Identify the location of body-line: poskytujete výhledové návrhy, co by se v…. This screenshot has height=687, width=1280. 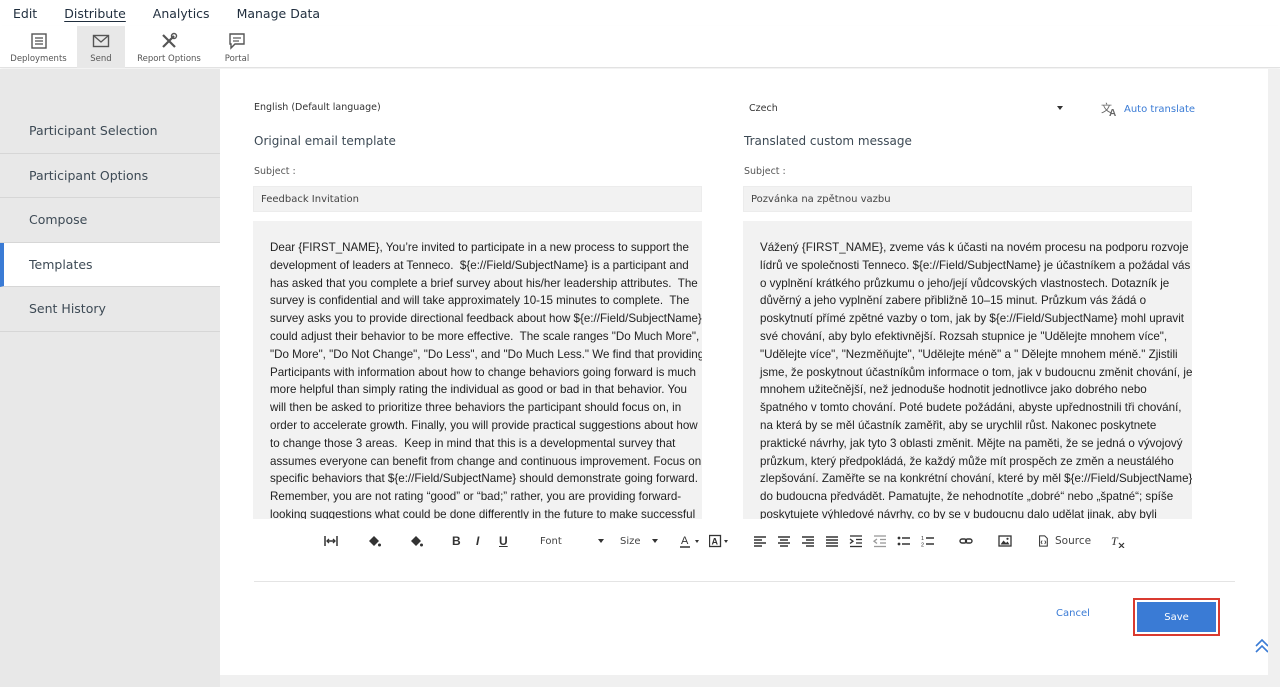
(958, 513).